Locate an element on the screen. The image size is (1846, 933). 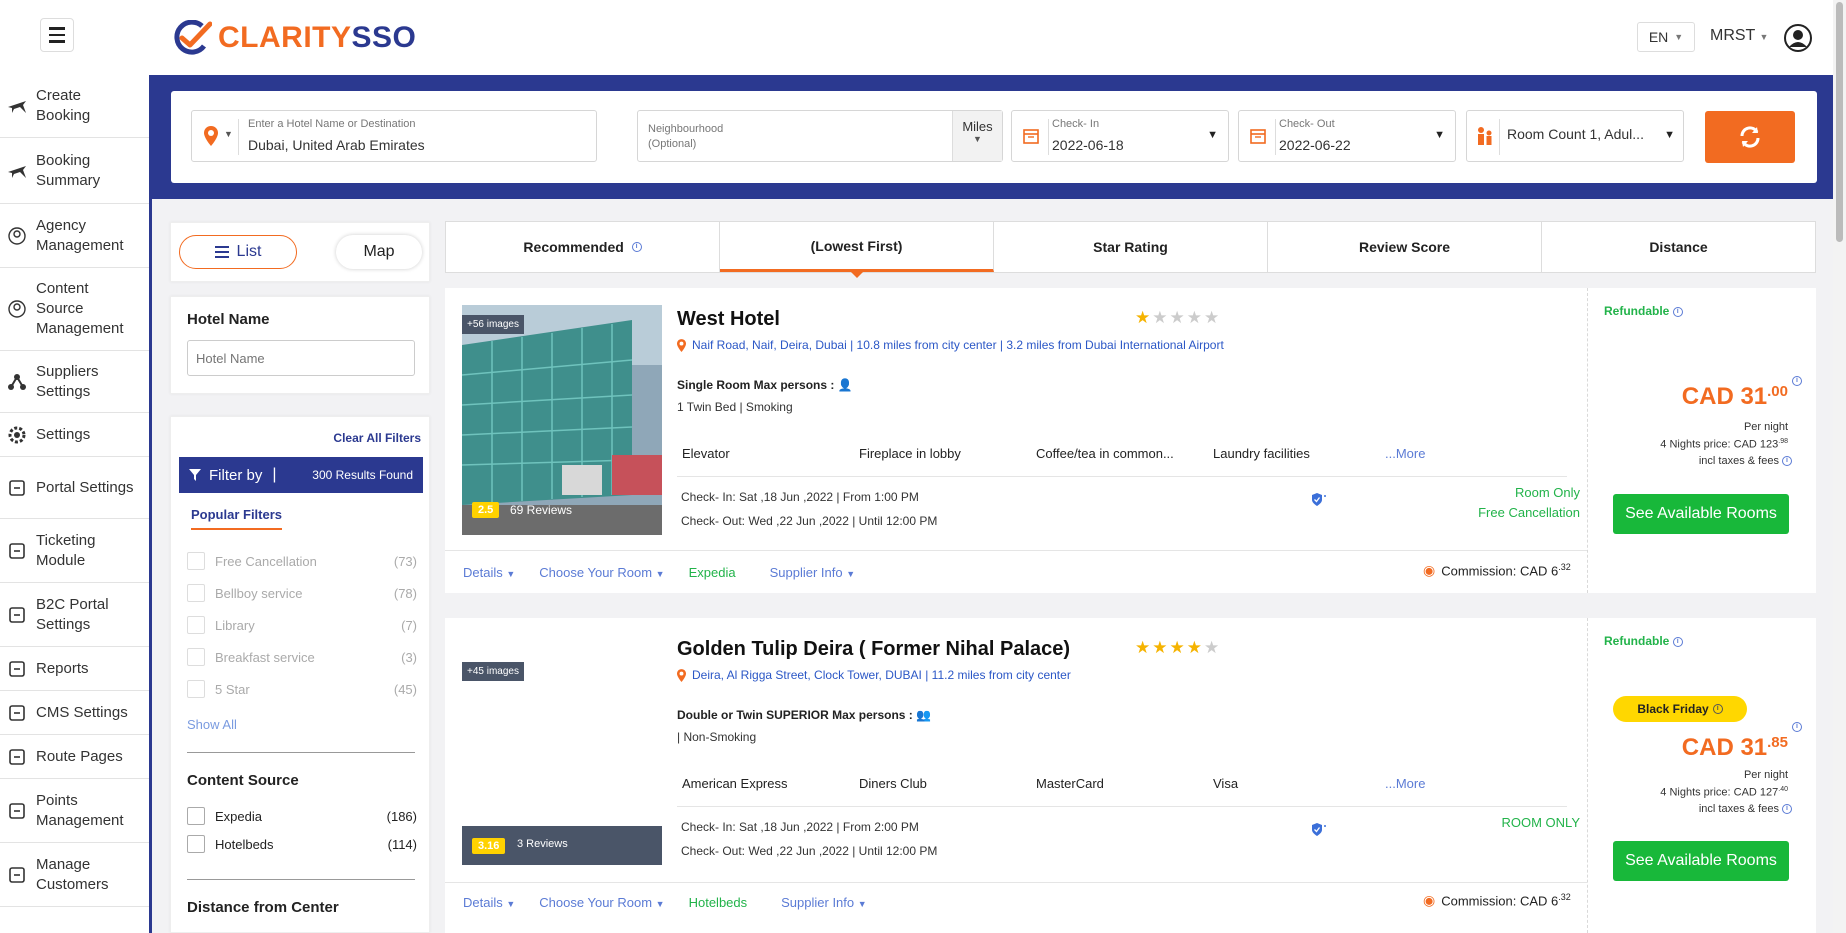
b2c-icon is located at coordinates (17, 614).